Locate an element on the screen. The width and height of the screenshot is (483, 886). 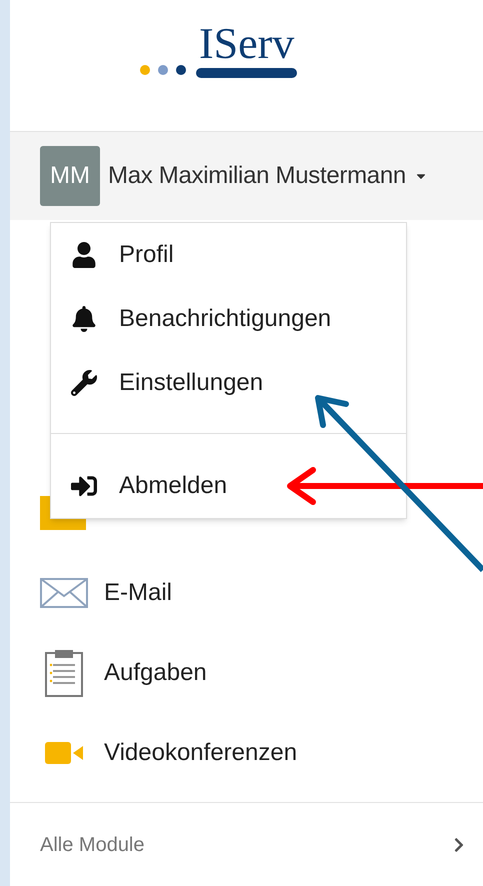
avatar: MM is located at coordinates (70, 176).